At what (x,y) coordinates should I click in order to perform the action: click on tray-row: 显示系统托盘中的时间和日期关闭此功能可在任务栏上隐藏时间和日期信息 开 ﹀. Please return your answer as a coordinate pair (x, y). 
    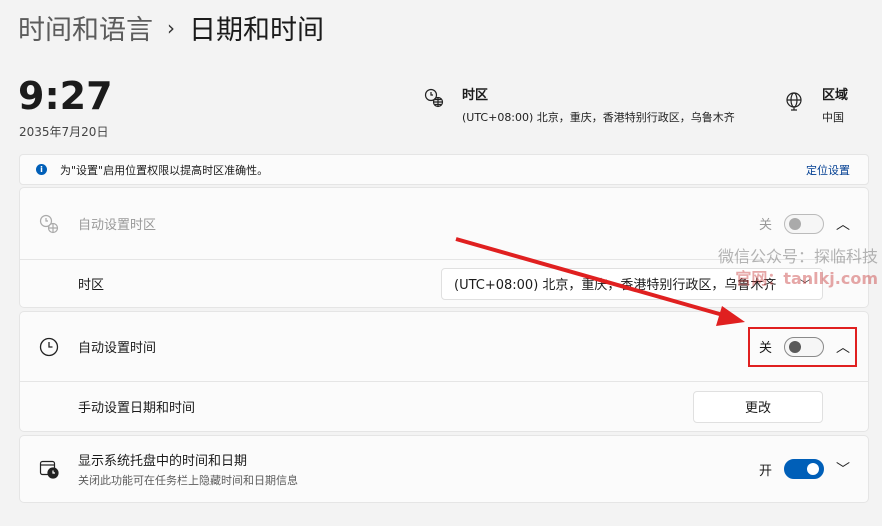
    Looking at the image, I should click on (444, 469).